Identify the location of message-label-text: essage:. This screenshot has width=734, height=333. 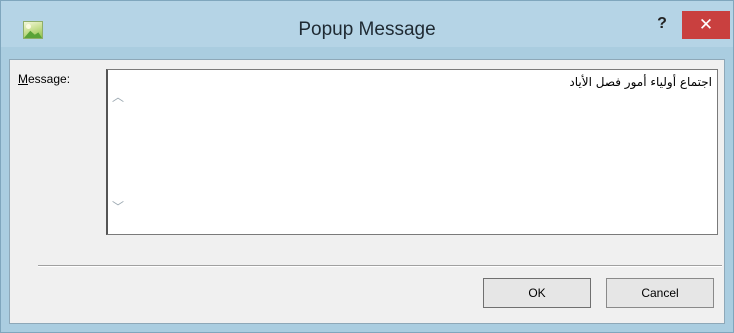
(49, 79).